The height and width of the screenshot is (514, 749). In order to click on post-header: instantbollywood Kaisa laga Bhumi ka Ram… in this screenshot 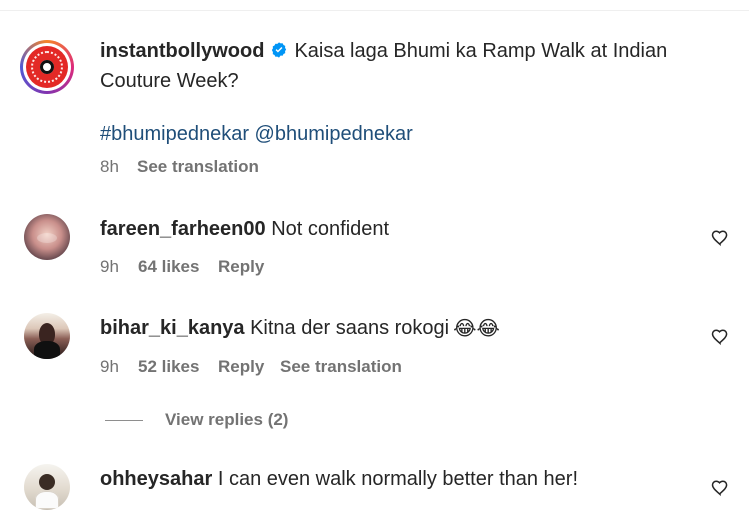, I will do `click(383, 51)`.